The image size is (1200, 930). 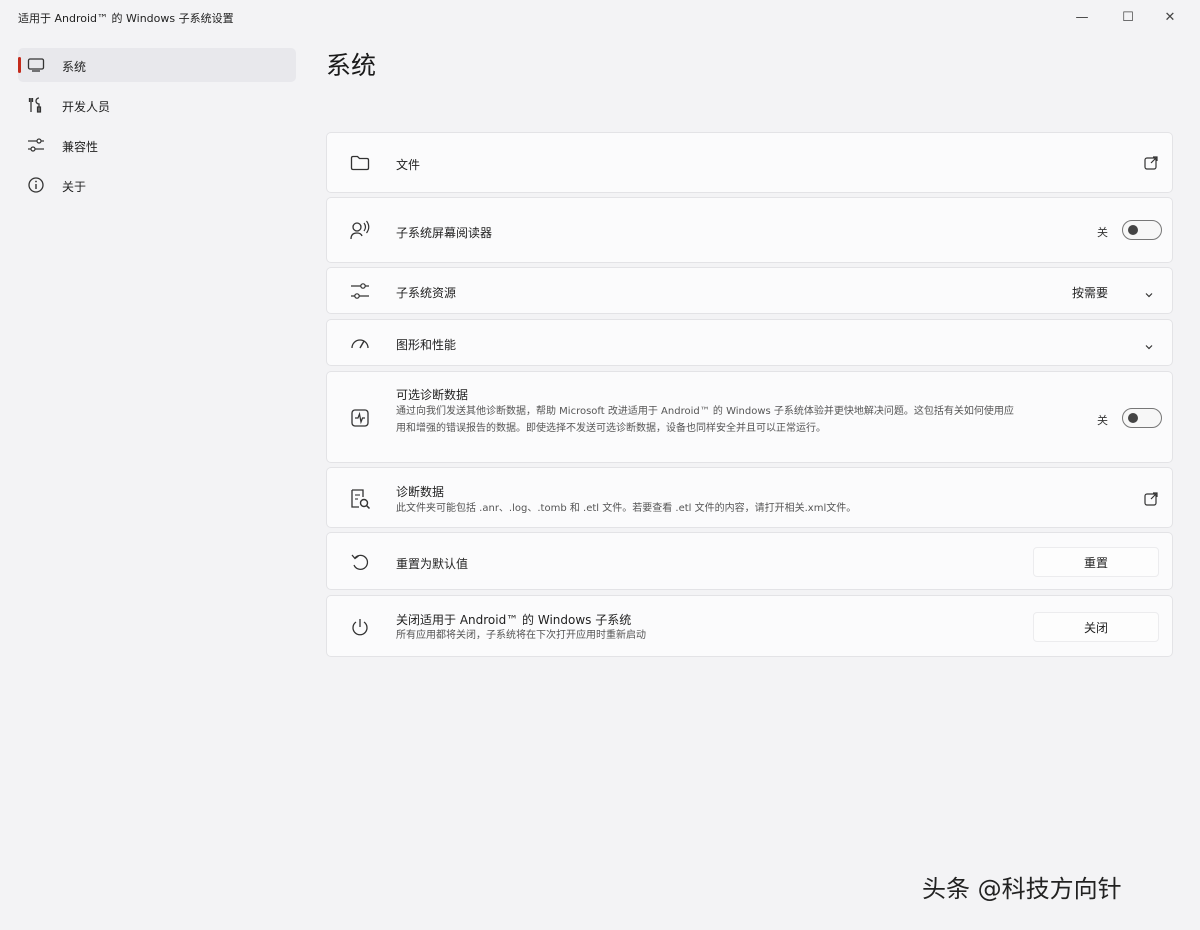 I want to click on undo-icon, so click(x=360, y=562).